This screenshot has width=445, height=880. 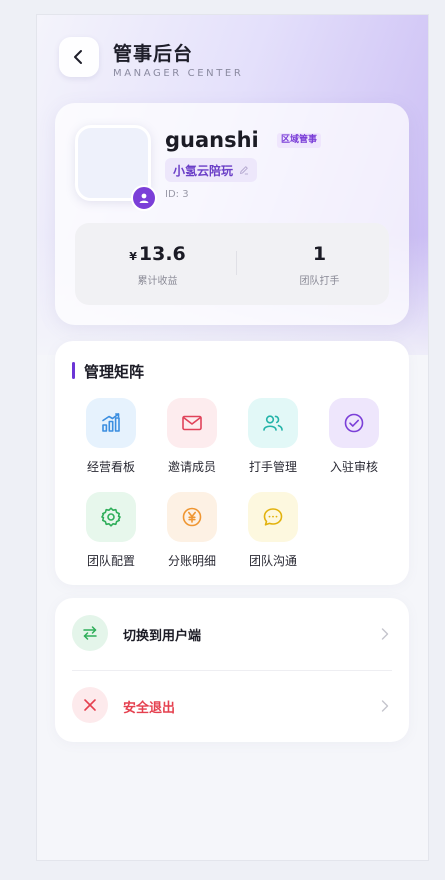 I want to click on matrix-item-team-config: 团队配置, so click(x=111, y=530).